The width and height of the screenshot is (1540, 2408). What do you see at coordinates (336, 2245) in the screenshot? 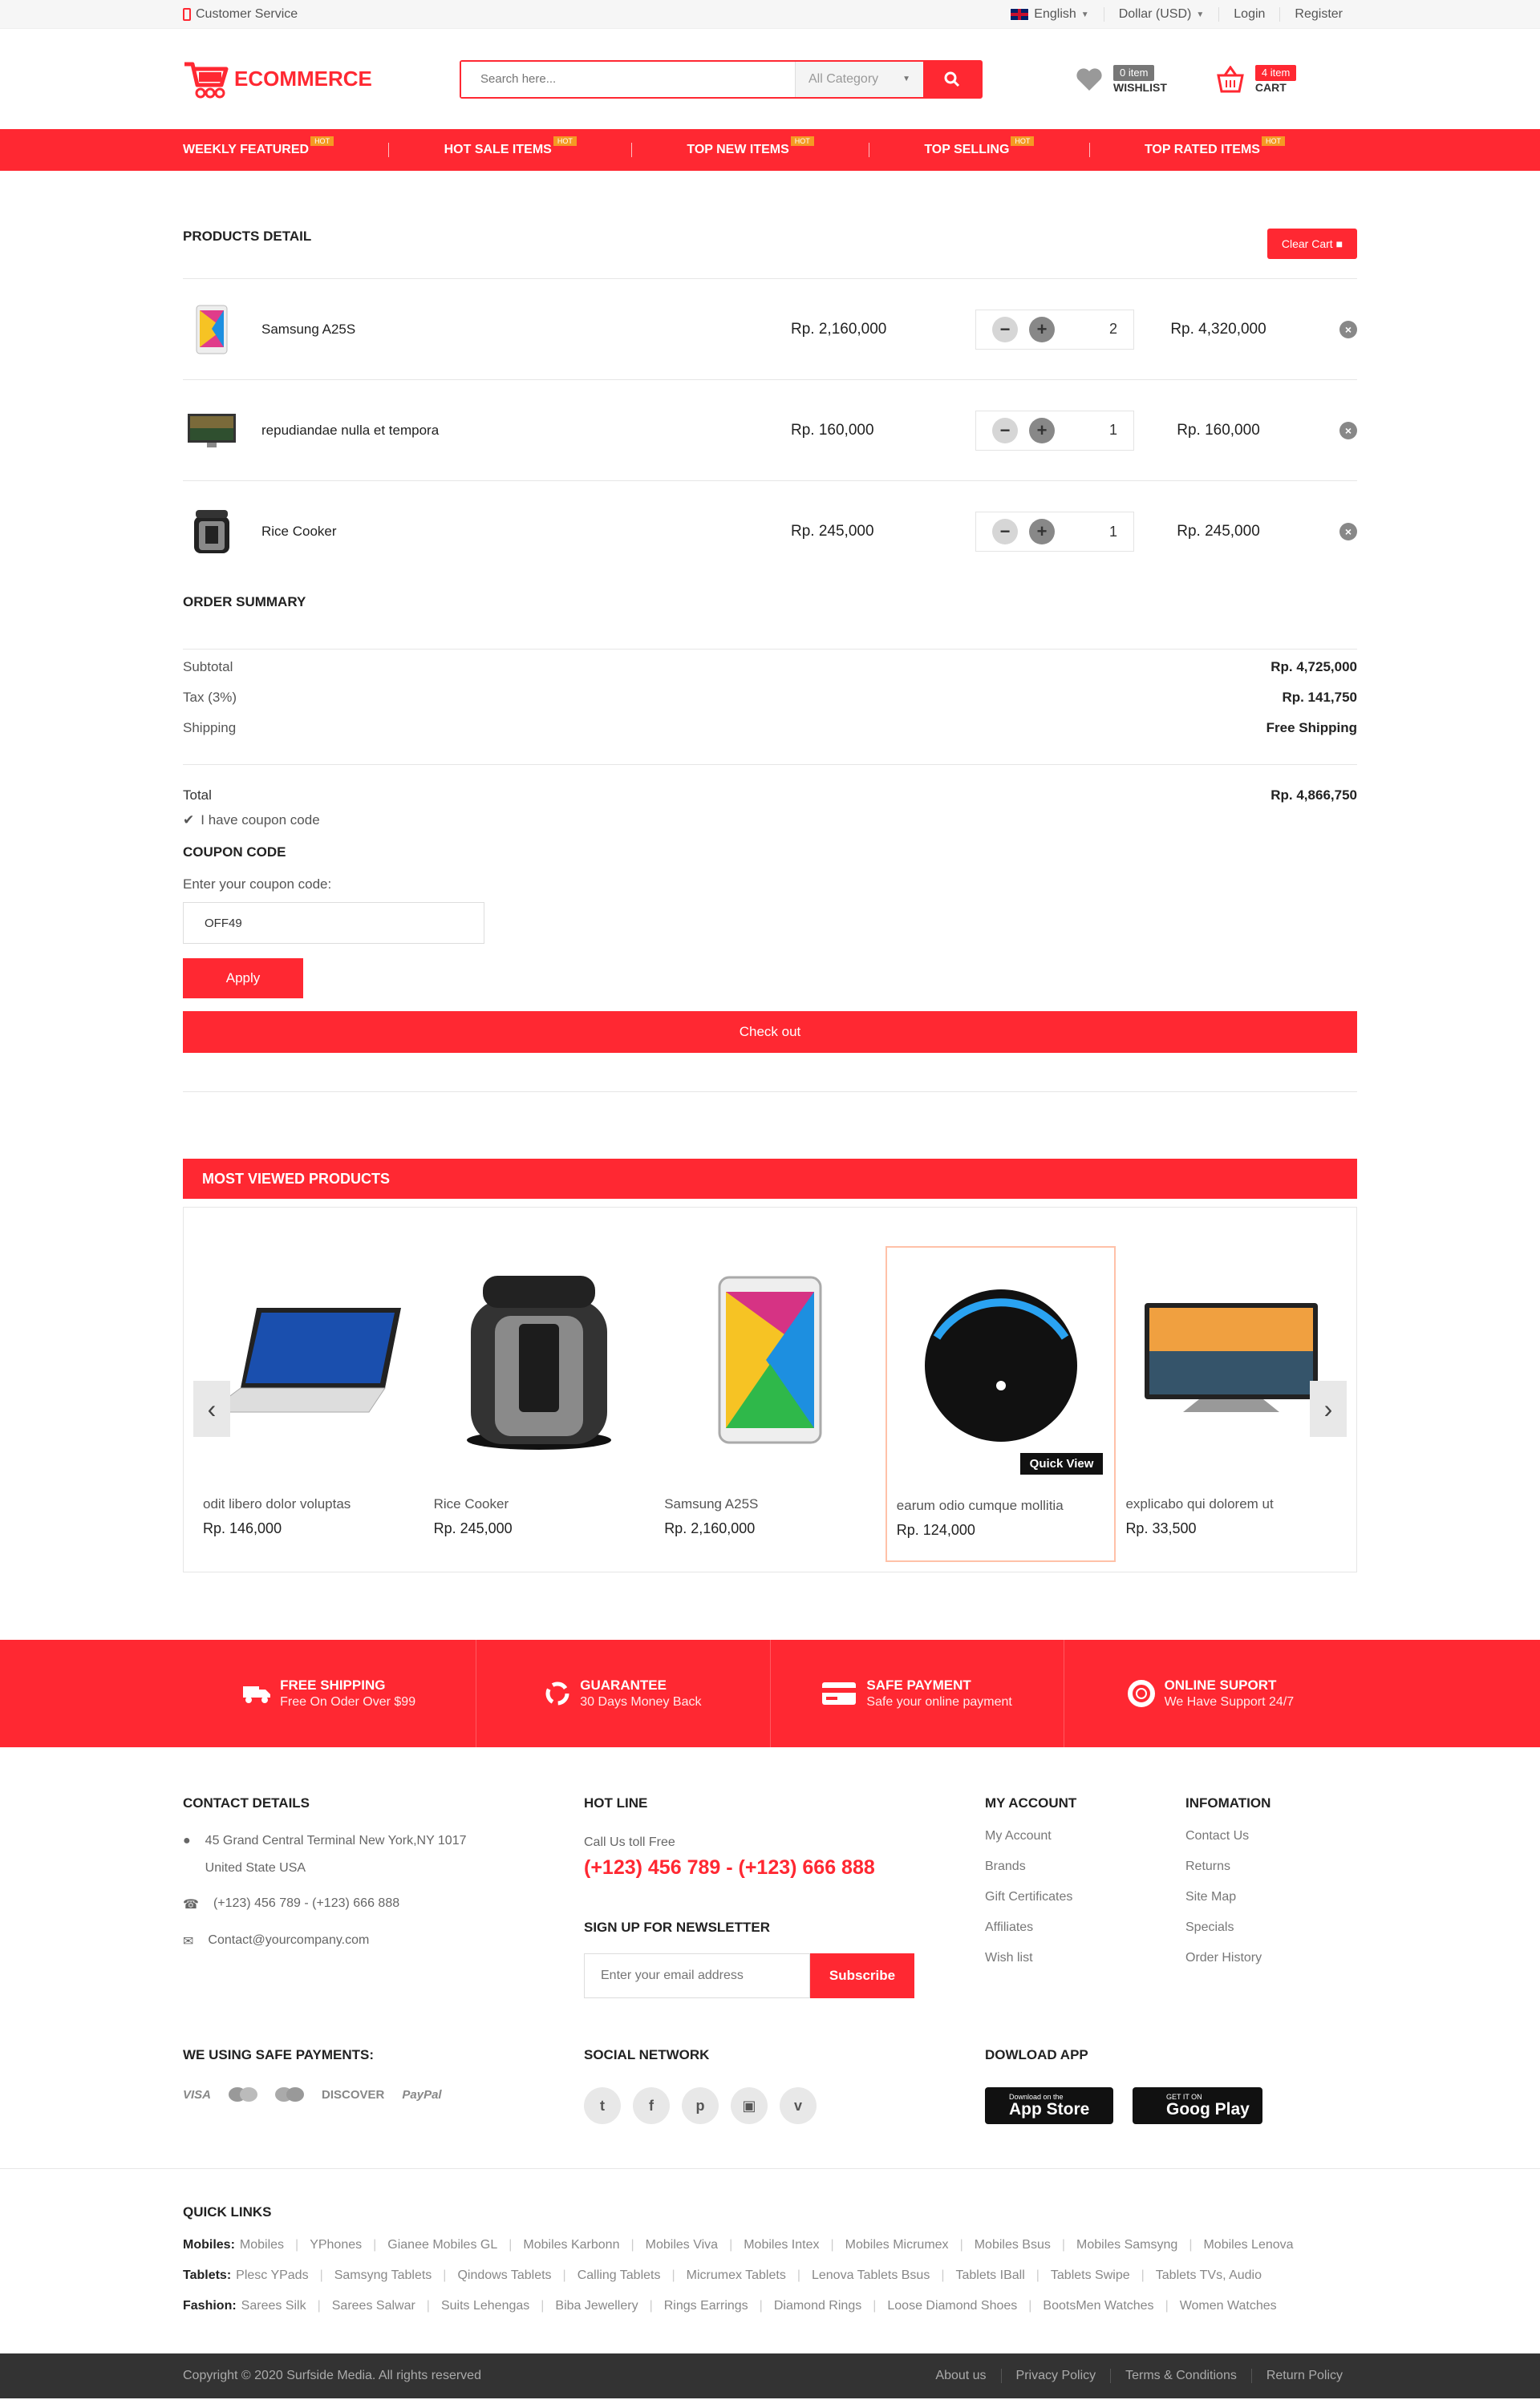
I see `quick-link: YPhones` at bounding box center [336, 2245].